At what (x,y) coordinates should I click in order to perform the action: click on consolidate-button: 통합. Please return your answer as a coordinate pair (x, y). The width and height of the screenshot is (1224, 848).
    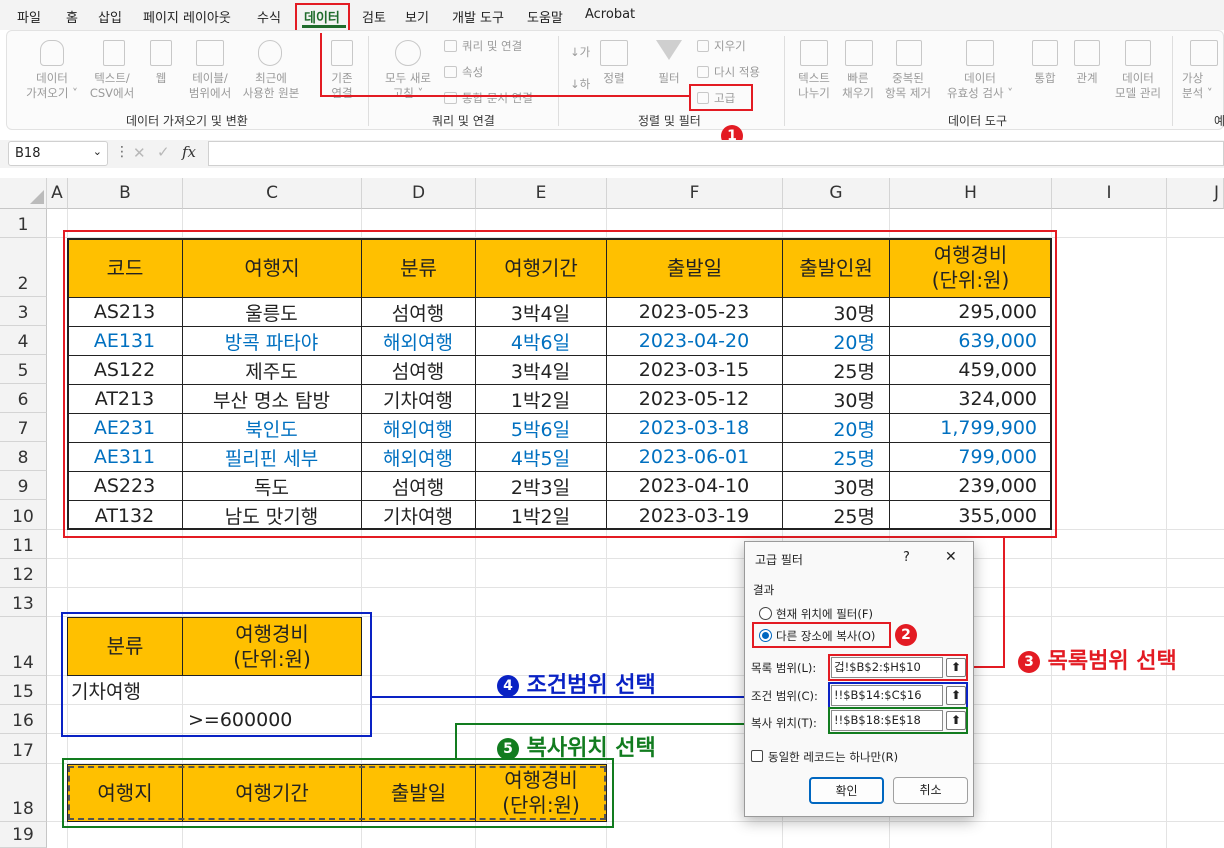
    Looking at the image, I should click on (1045, 78).